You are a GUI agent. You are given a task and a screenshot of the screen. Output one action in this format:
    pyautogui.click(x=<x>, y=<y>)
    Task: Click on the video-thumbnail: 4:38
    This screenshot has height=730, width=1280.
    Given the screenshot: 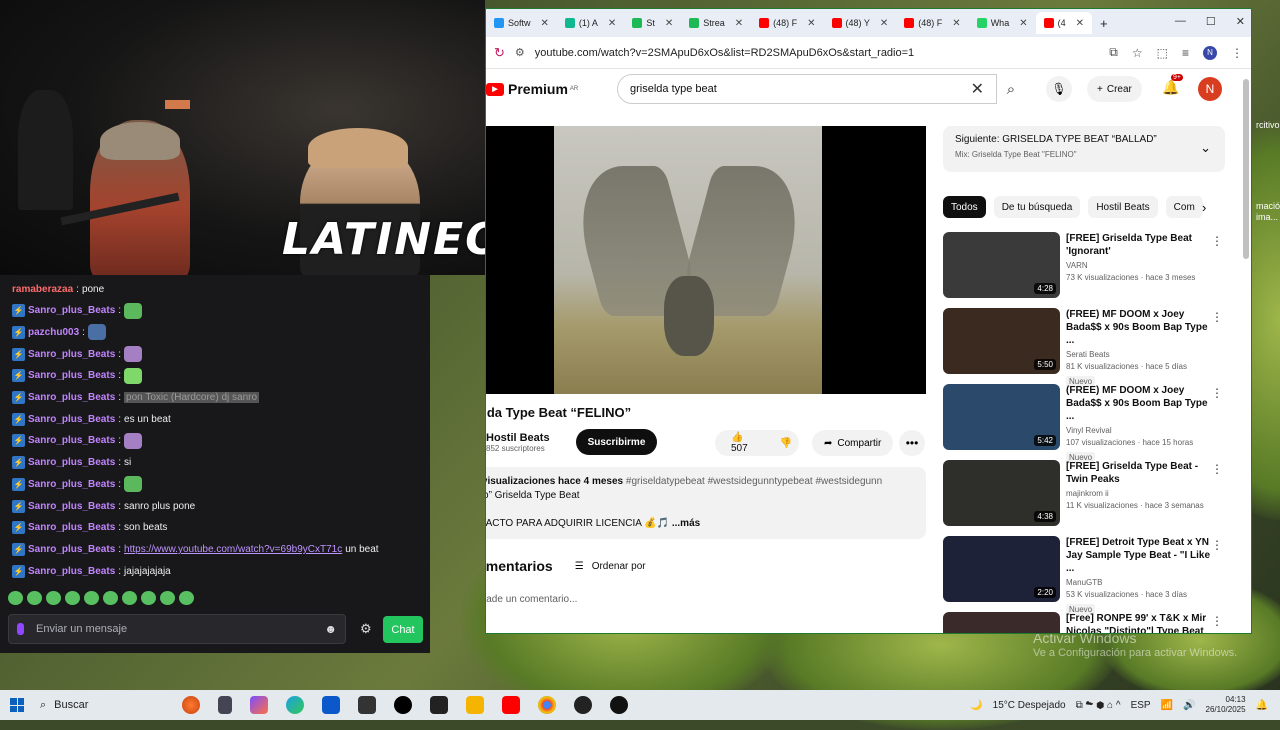 What is the action you would take?
    pyautogui.click(x=1001, y=493)
    